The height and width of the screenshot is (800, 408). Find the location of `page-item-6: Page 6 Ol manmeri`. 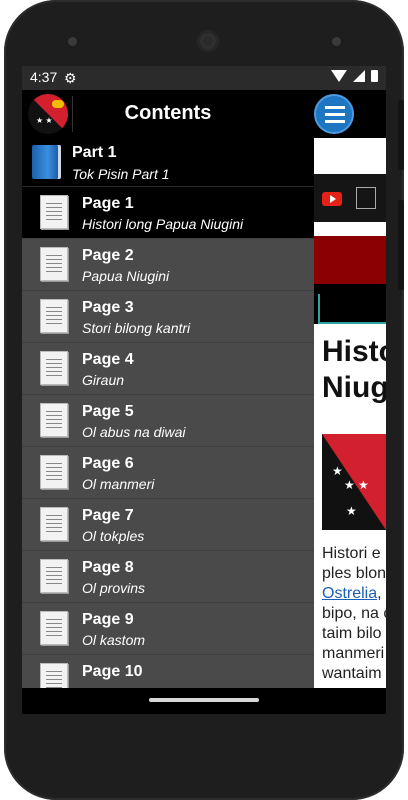

page-item-6: Page 6 Ol manmeri is located at coordinates (168, 473).